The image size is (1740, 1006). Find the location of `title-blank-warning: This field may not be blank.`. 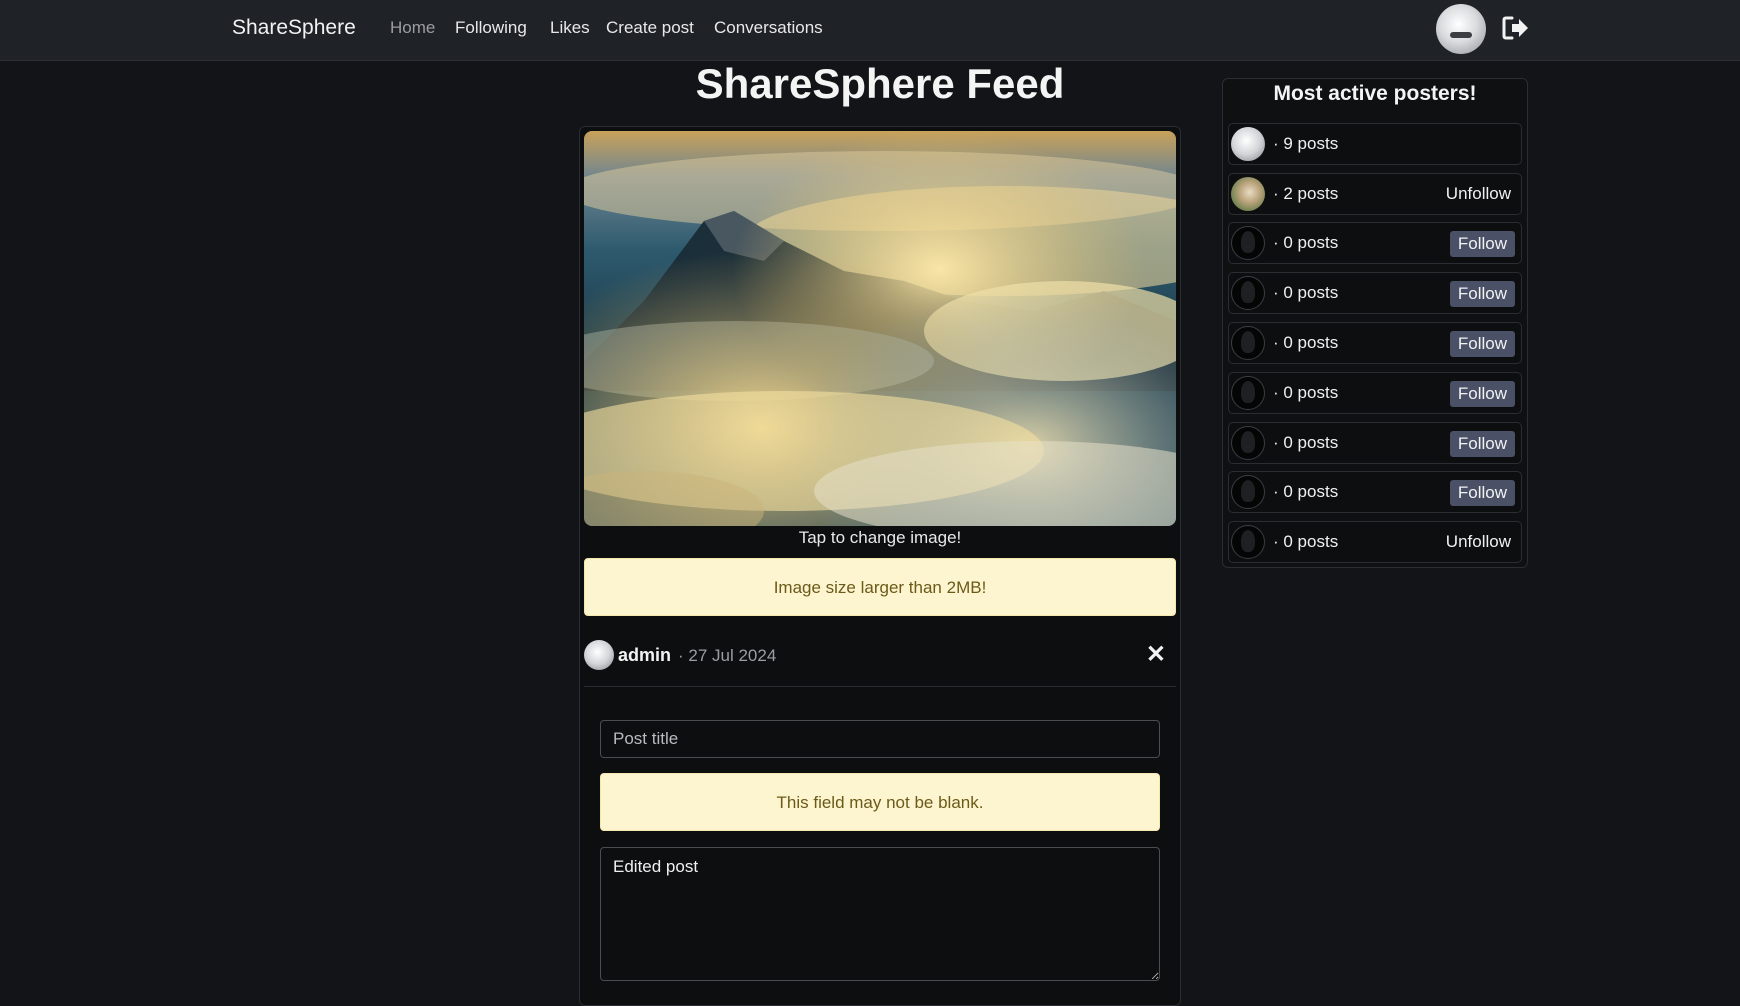

title-blank-warning: This field may not be blank. is located at coordinates (880, 802).